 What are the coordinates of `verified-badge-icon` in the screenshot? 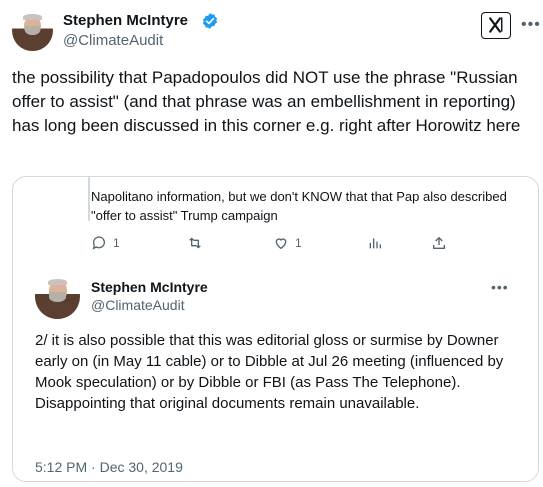 It's located at (210, 21).